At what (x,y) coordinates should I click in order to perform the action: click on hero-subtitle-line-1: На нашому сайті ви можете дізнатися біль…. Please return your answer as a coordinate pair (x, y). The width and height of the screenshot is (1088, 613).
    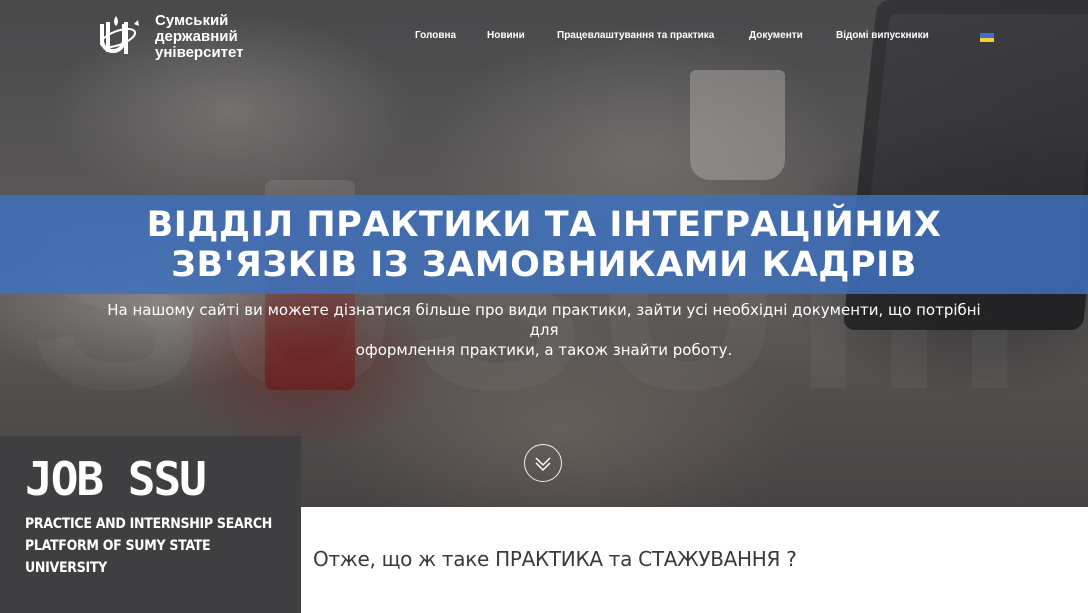
    Looking at the image, I should click on (544, 320).